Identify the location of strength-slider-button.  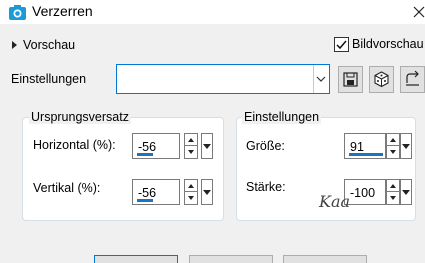
(406, 192).